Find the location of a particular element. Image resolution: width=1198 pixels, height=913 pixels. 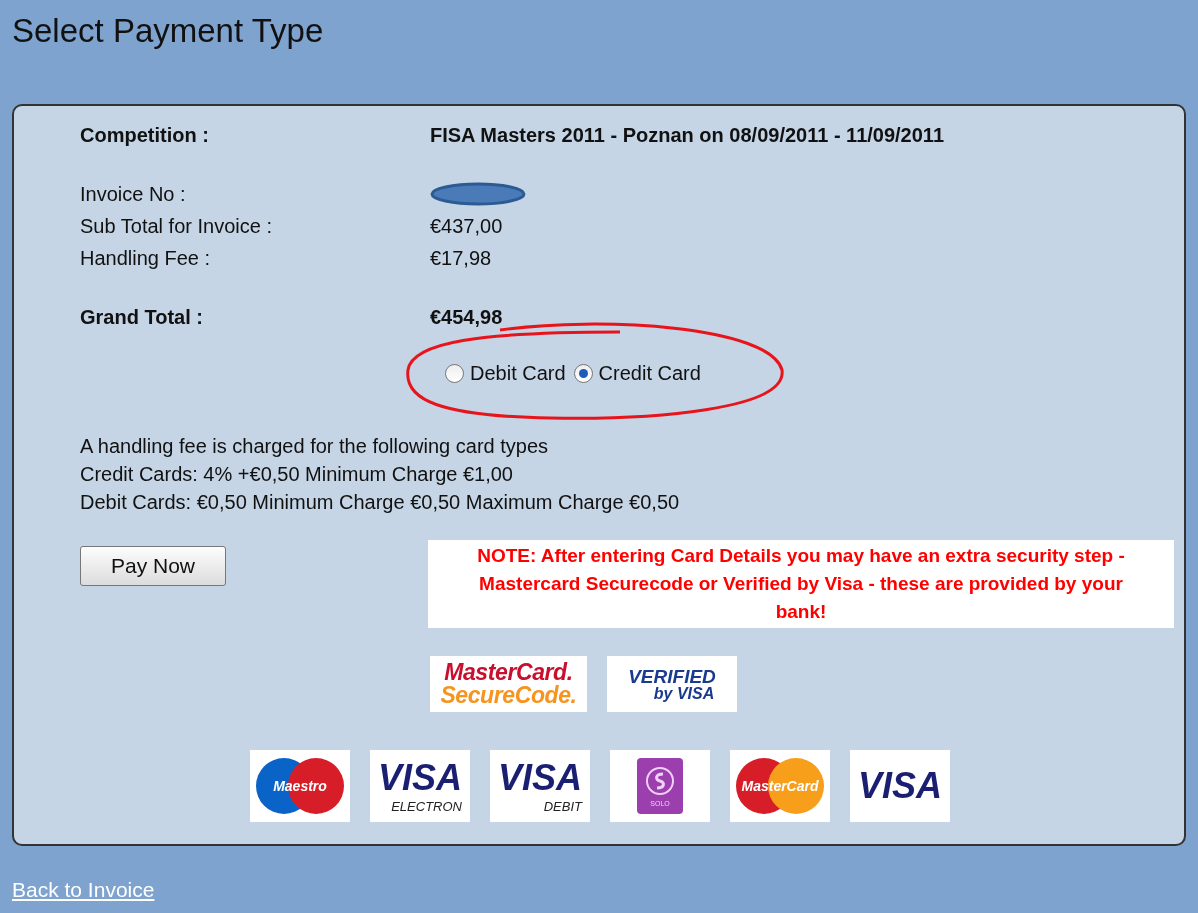

logo-text: DEBIT is located at coordinates (563, 806).